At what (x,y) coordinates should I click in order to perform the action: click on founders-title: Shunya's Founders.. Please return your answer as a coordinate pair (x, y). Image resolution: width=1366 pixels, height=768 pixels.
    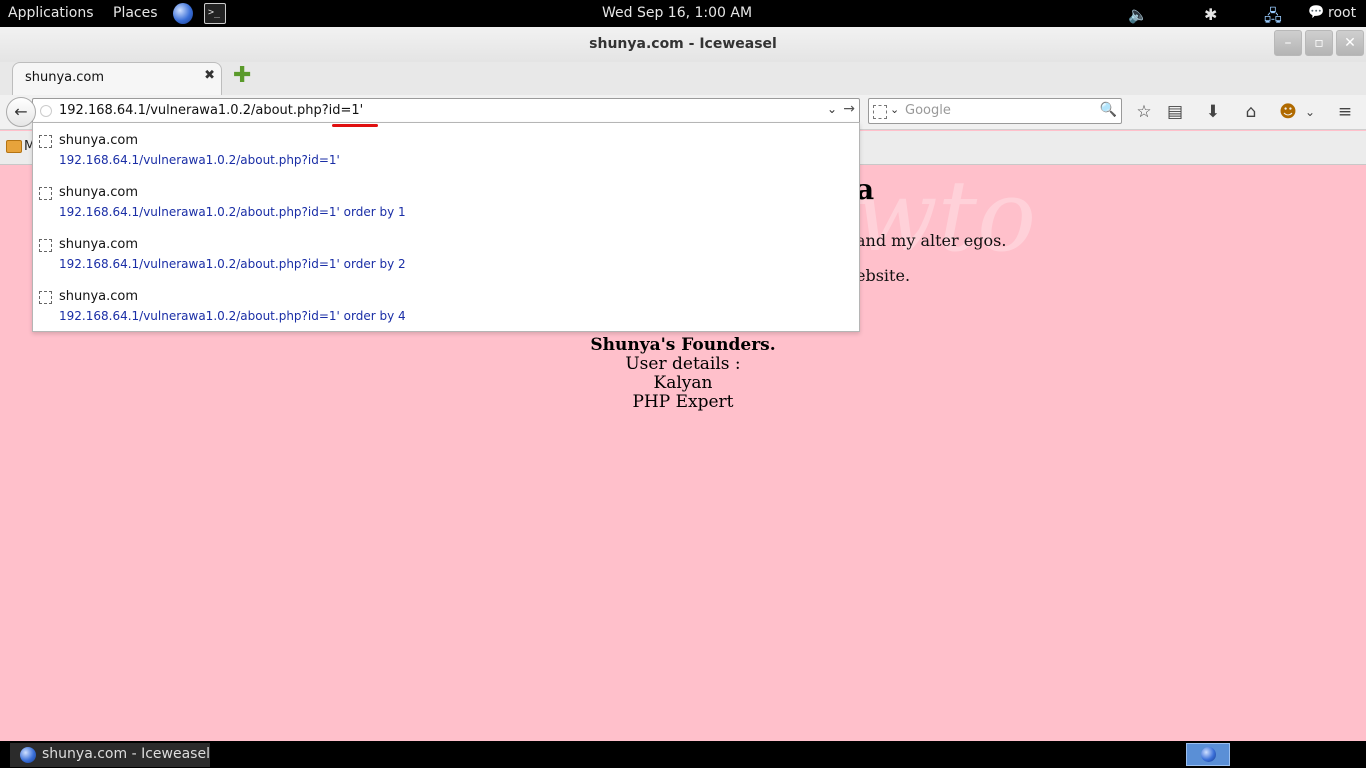
    Looking at the image, I should click on (683, 345).